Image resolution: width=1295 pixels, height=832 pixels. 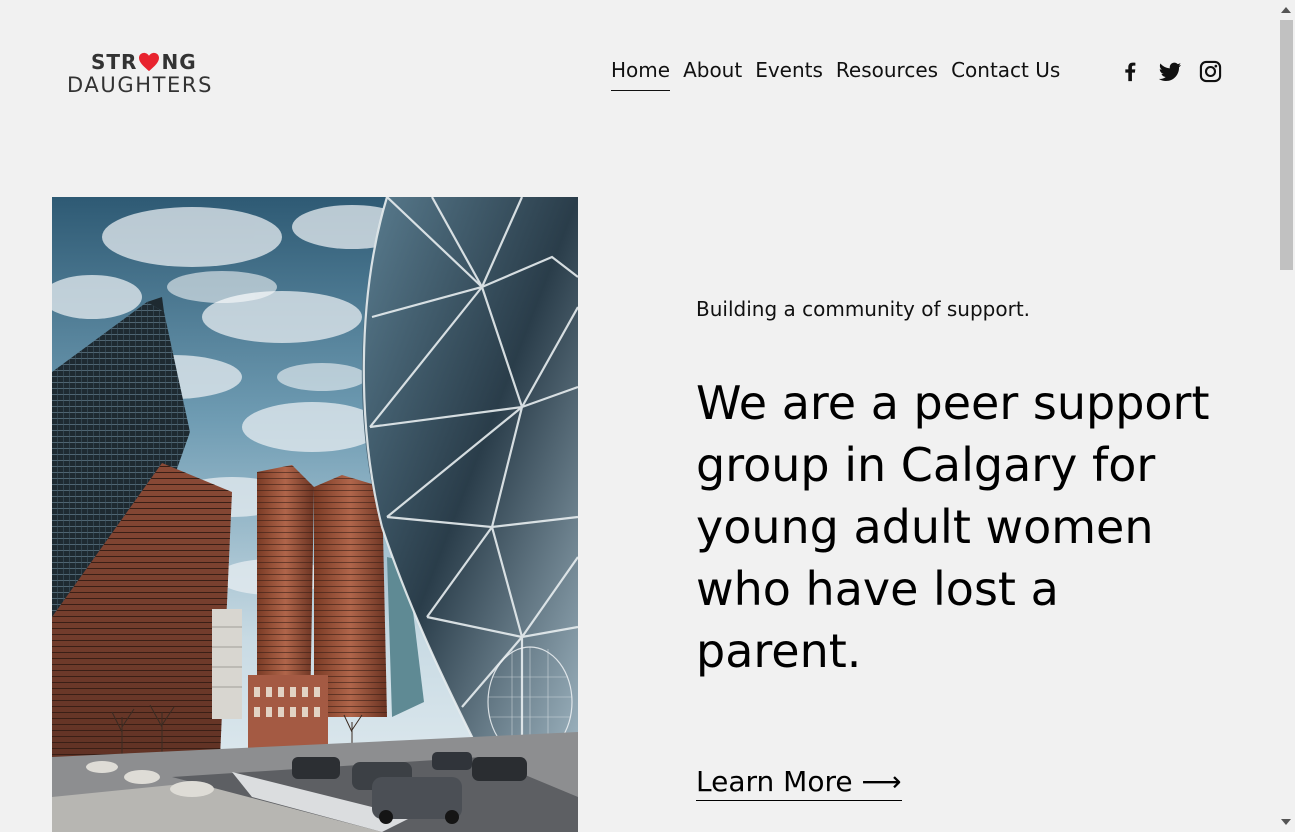 What do you see at coordinates (149, 62) in the screenshot?
I see `heart-icon` at bounding box center [149, 62].